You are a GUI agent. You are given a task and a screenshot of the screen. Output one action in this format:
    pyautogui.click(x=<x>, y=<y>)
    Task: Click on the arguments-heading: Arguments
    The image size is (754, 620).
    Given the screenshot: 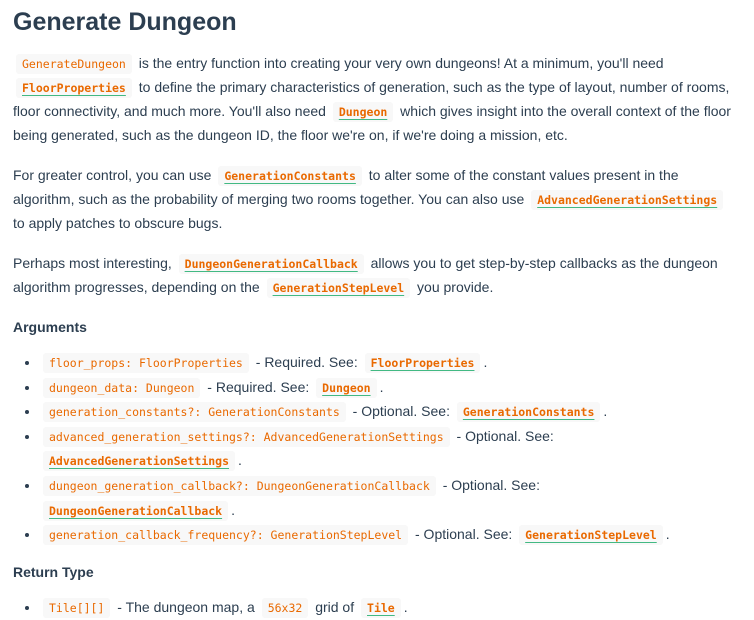 What is the action you would take?
    pyautogui.click(x=50, y=327)
    